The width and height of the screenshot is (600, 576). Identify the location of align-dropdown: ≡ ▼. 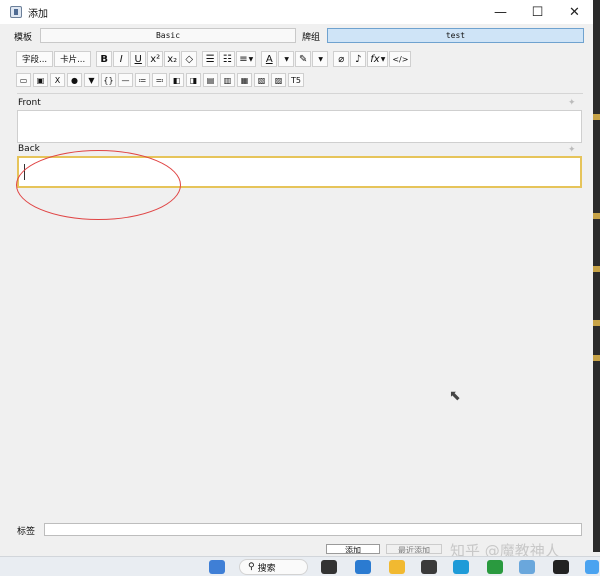
(246, 59).